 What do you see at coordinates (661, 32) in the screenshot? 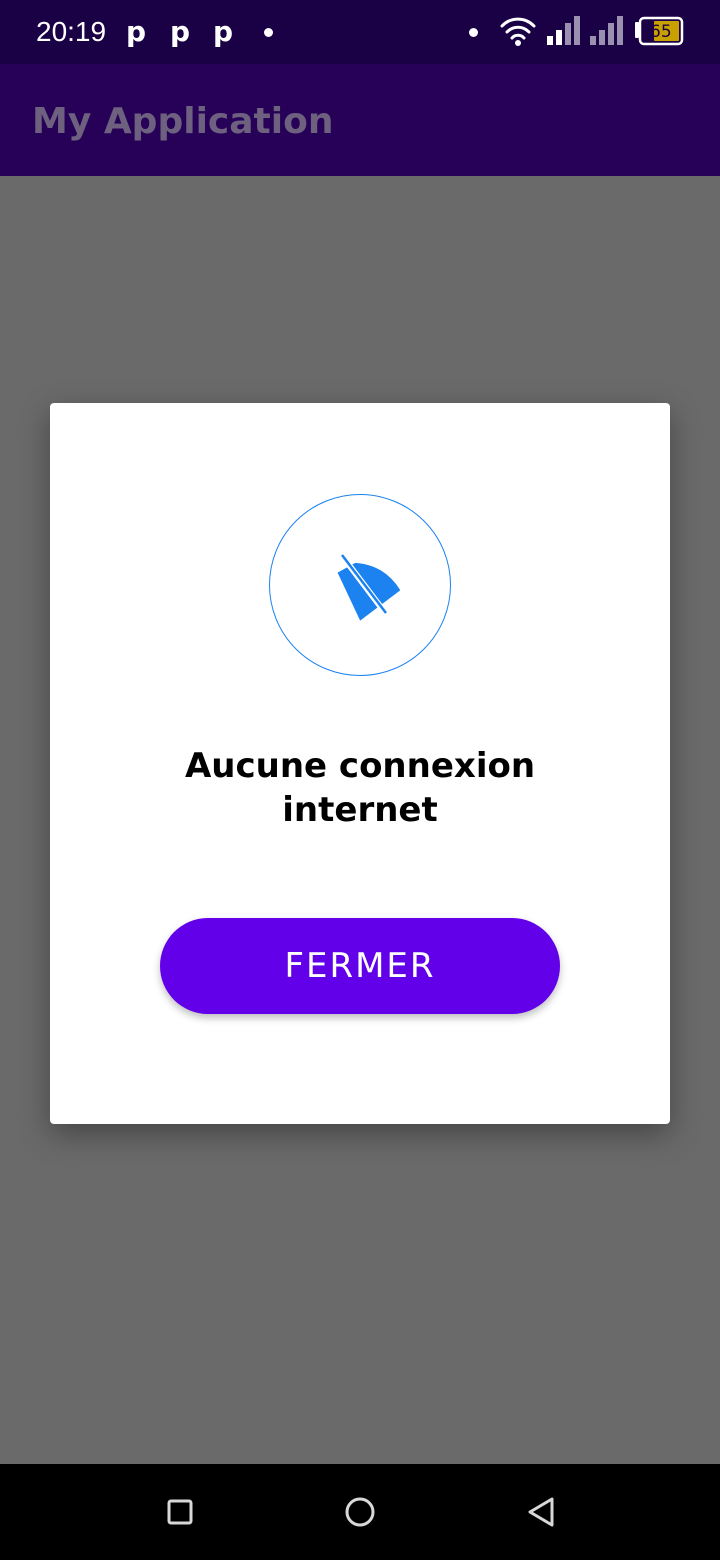
I see `battery-level: 65` at bounding box center [661, 32].